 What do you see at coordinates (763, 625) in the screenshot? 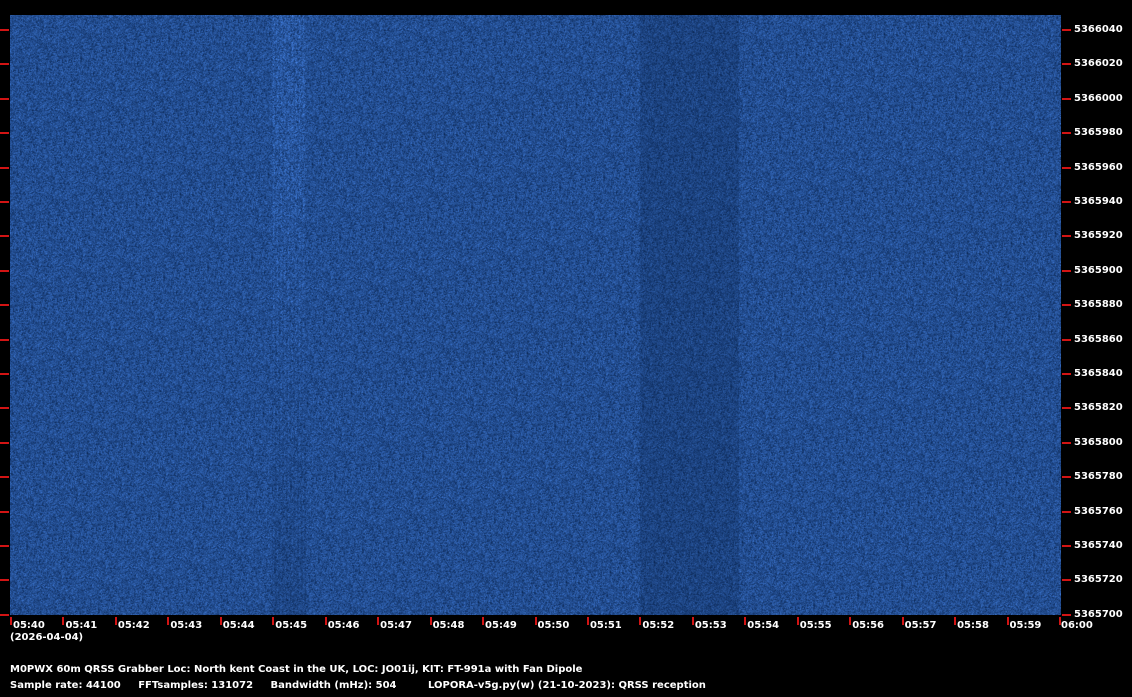
I see `time-label: 05:54` at bounding box center [763, 625].